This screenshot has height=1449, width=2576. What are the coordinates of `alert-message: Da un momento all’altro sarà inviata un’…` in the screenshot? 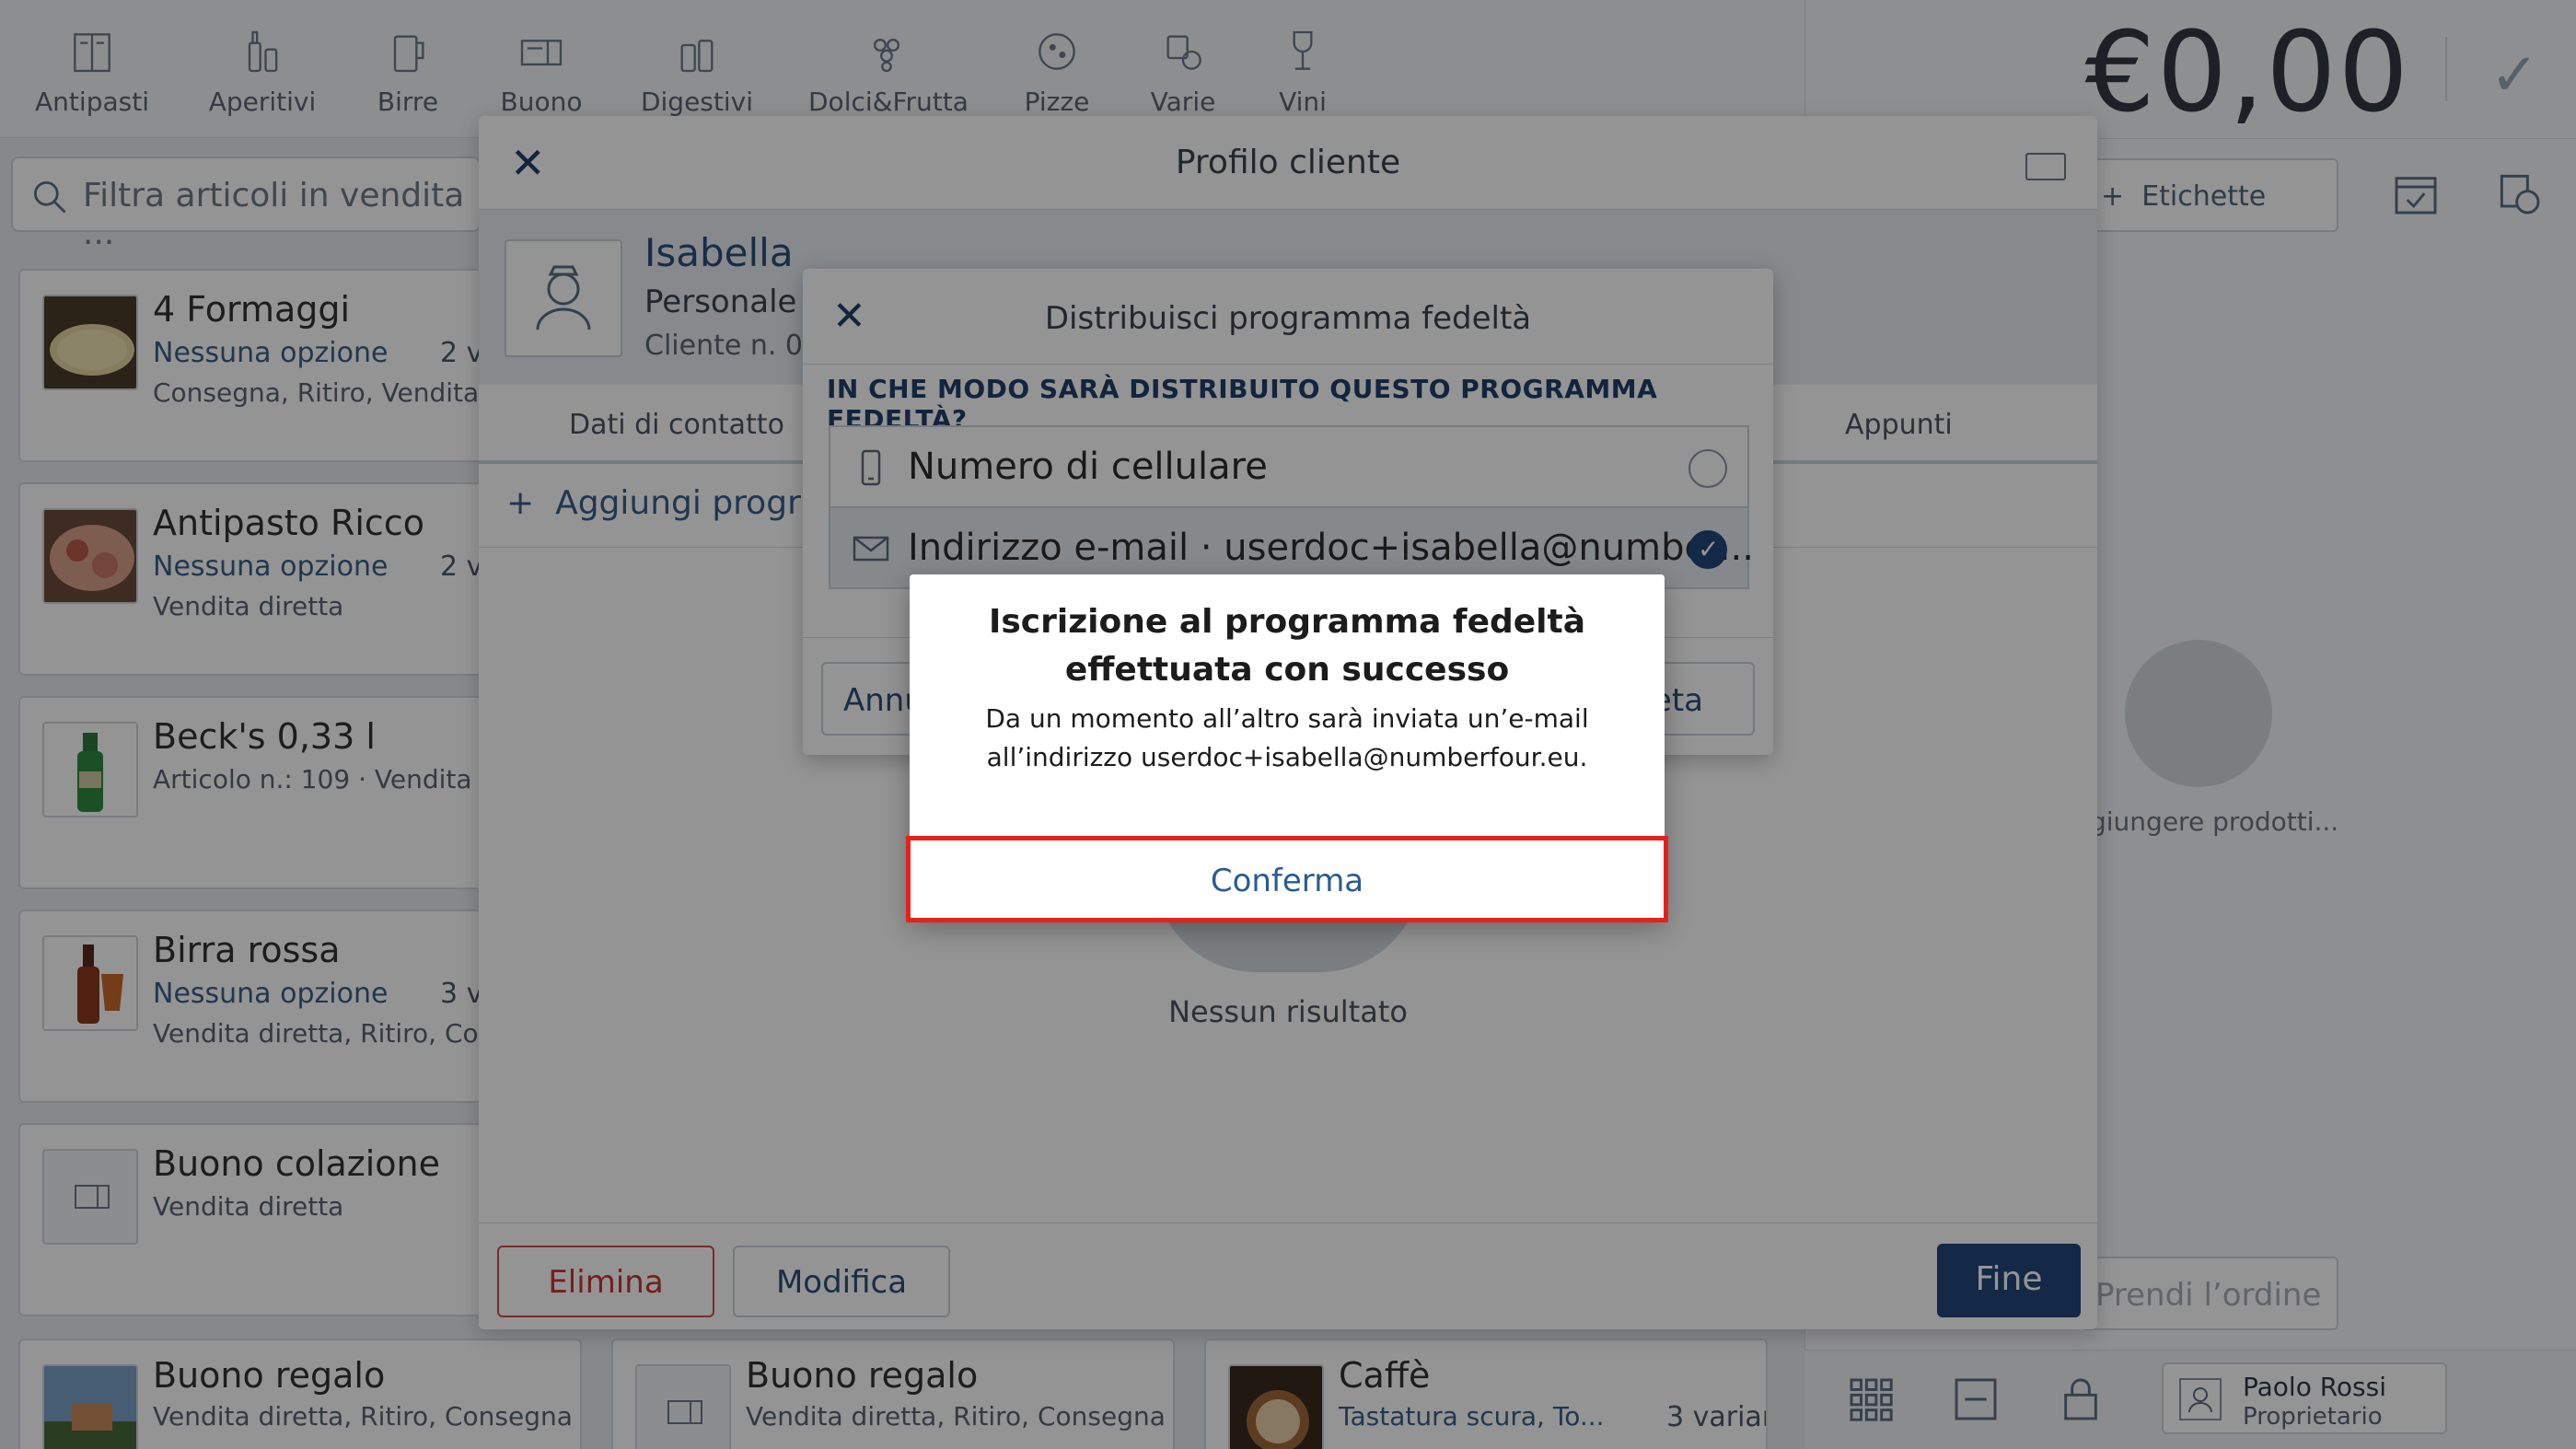 It's located at (1287, 737).